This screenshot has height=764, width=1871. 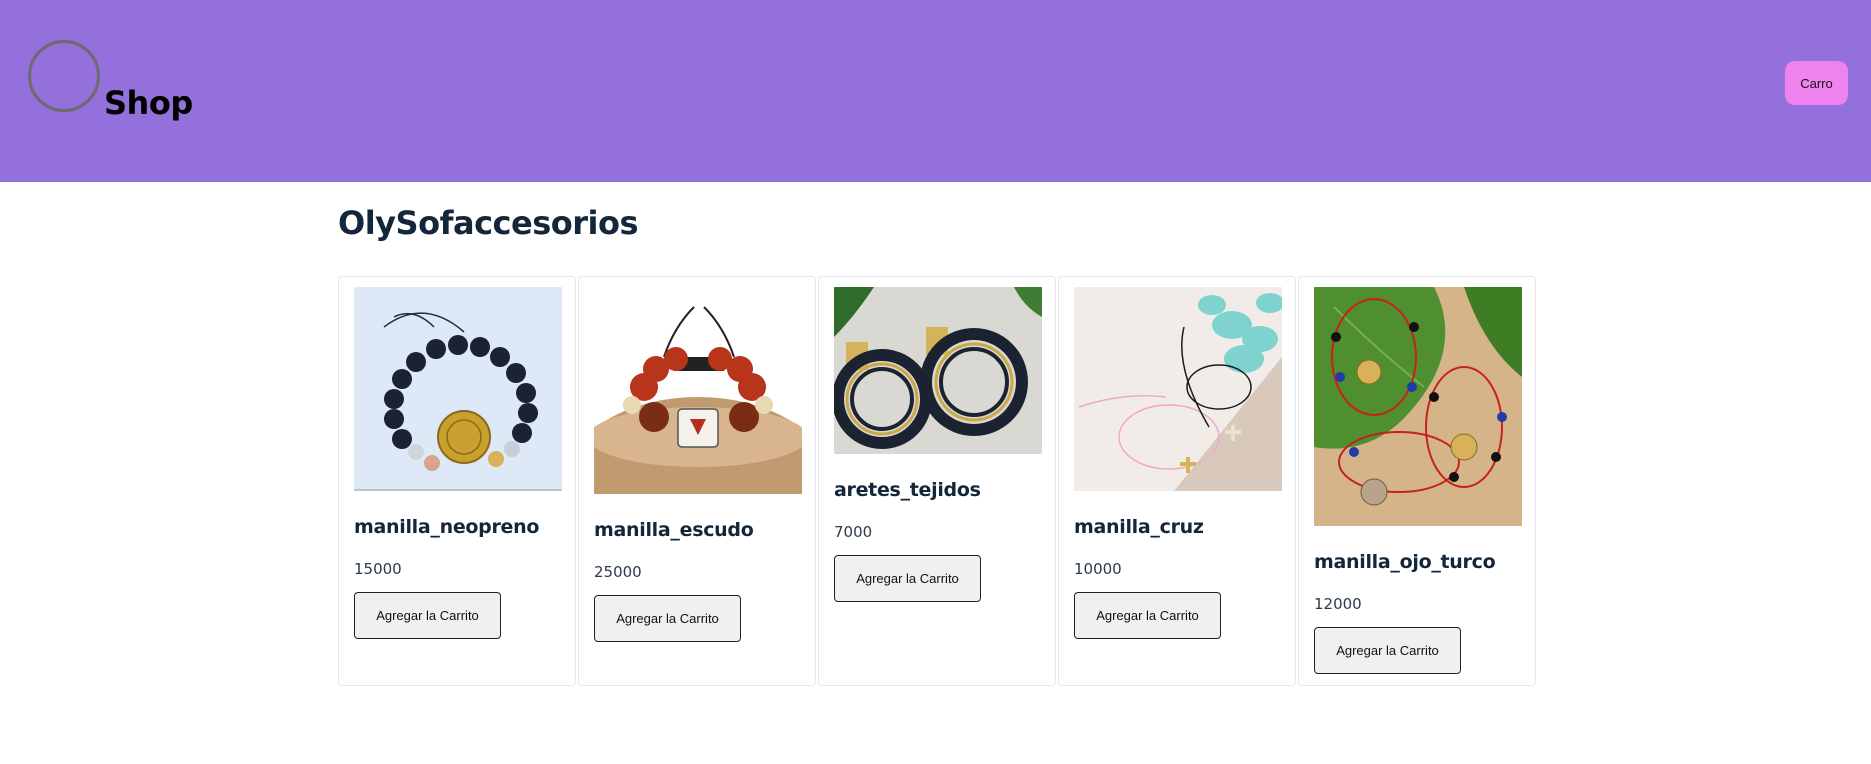 What do you see at coordinates (1338, 604) in the screenshot?
I see `product-price: 12000` at bounding box center [1338, 604].